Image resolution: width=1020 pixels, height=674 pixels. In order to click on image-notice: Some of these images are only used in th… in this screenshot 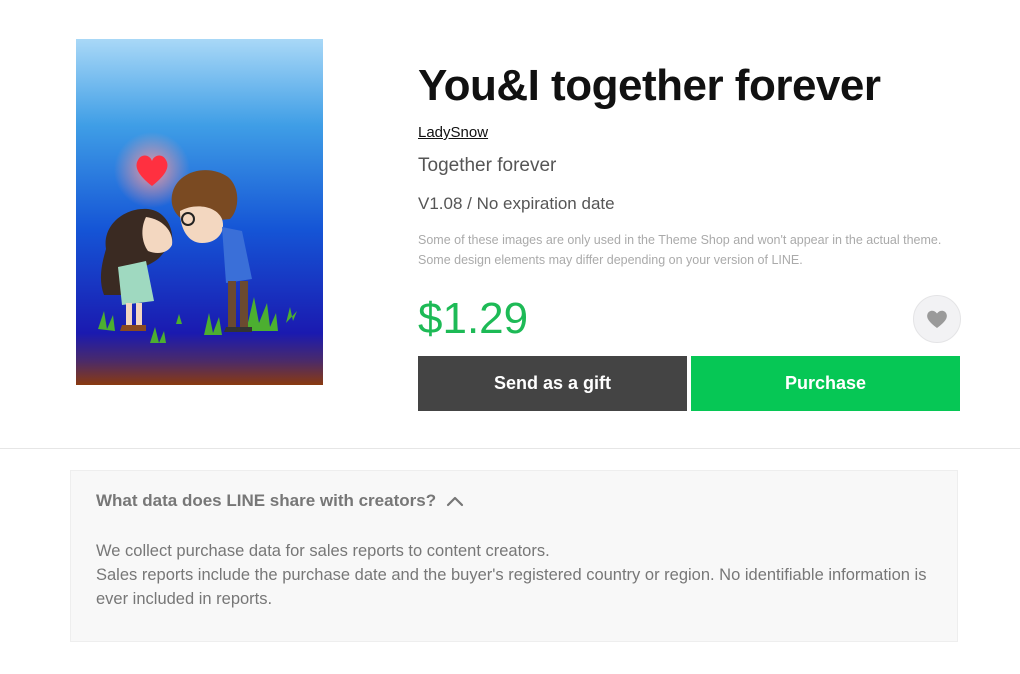, I will do `click(680, 250)`.